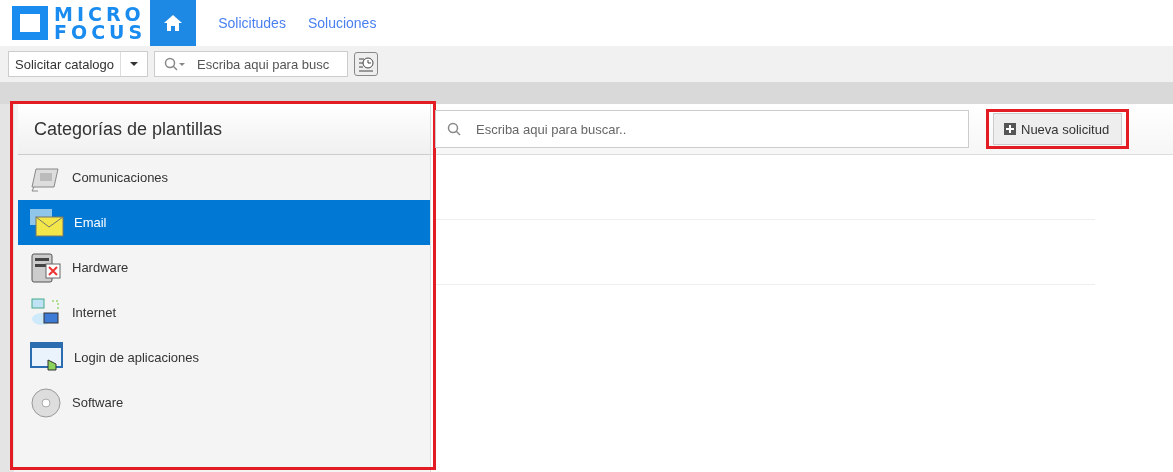 This screenshot has height=472, width=1173. I want to click on clock-list-icon, so click(366, 64).